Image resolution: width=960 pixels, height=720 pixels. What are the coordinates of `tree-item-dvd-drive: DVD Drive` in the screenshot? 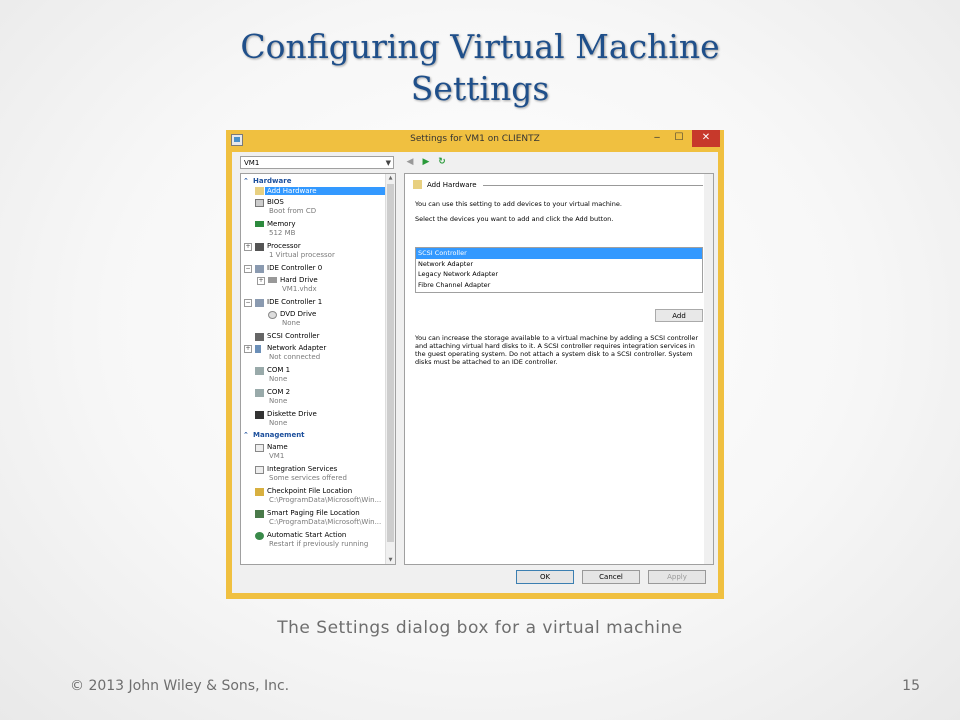 It's located at (298, 314).